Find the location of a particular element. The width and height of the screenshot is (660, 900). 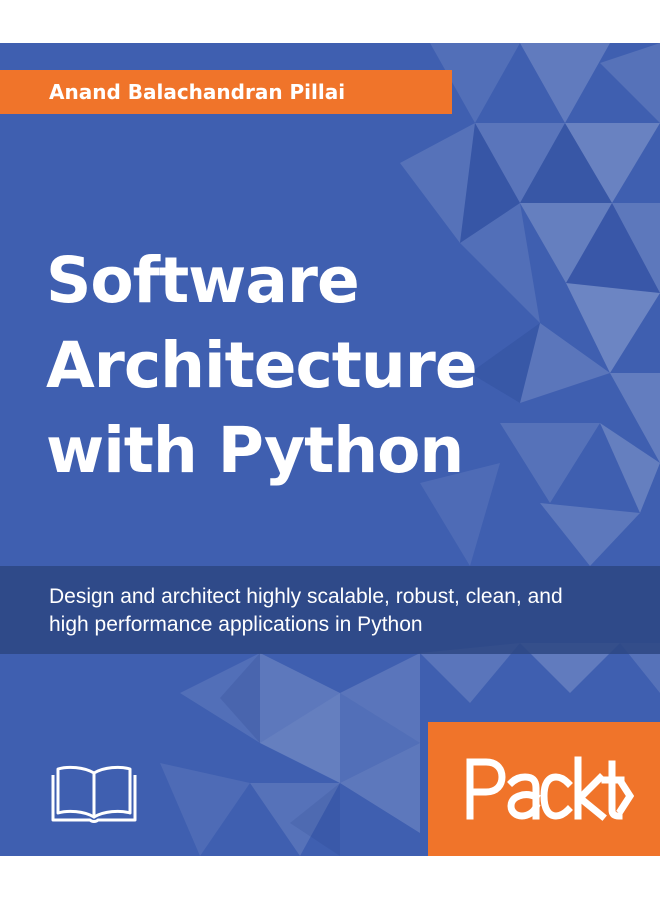

packt-logo is located at coordinates (550, 788).